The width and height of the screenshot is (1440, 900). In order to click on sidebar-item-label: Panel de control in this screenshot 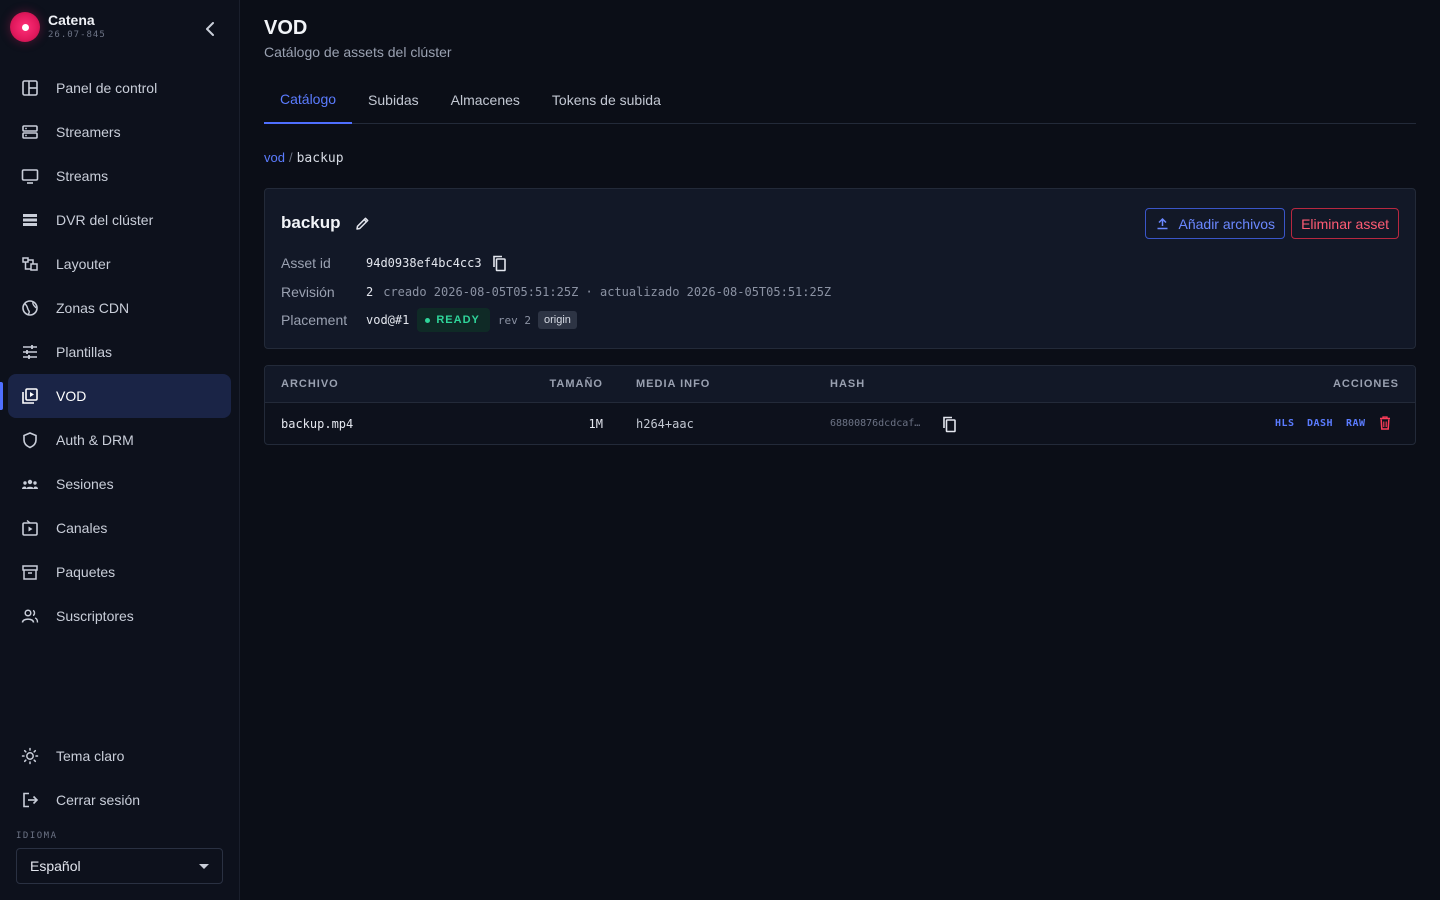, I will do `click(107, 88)`.